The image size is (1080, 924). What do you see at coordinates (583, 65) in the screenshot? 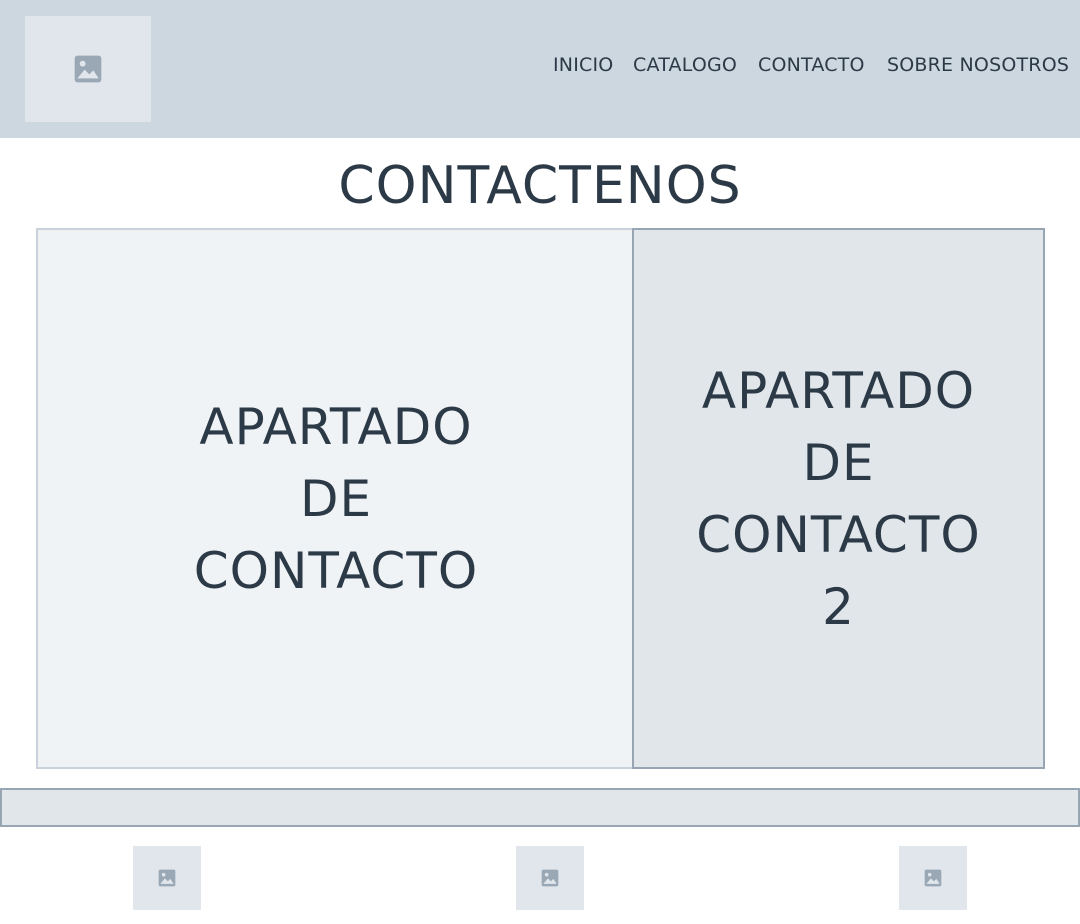
I see `nav-inicio: INICIO` at bounding box center [583, 65].